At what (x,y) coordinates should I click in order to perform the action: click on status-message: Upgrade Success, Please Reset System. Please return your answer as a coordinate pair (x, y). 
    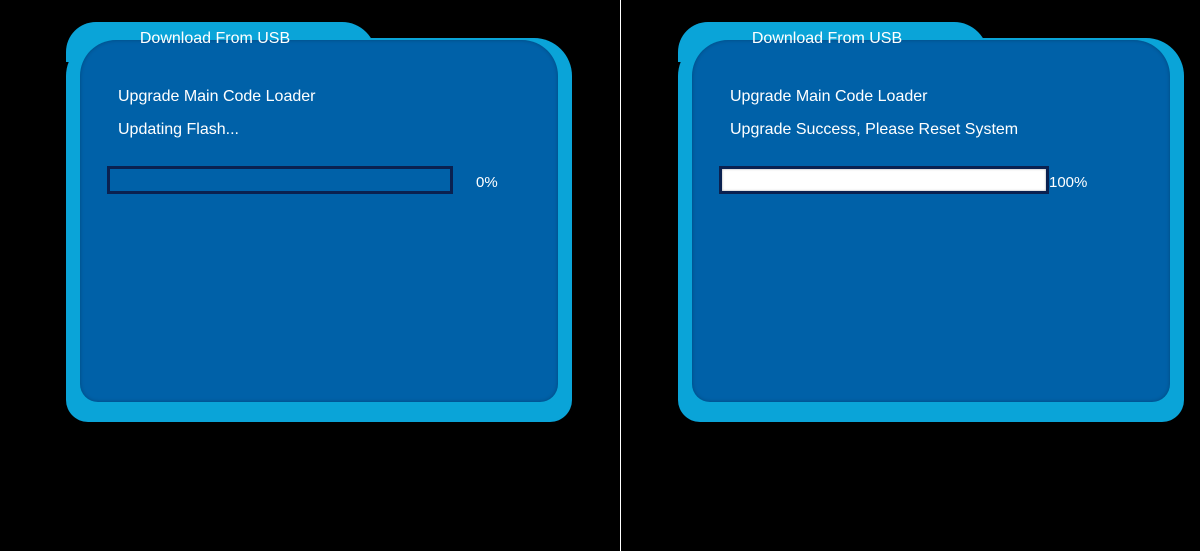
    Looking at the image, I should click on (874, 129).